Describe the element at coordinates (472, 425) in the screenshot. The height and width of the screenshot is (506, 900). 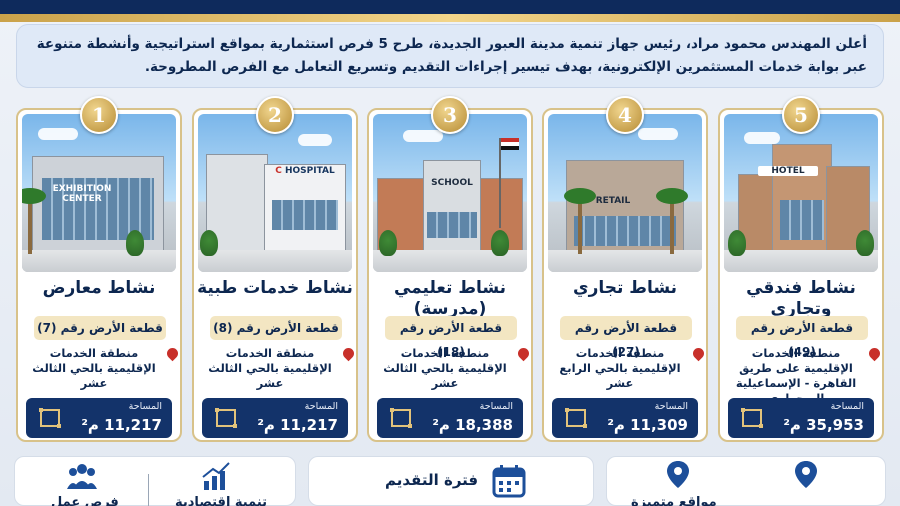
I see `area-value: 18,388 م²` at that location.